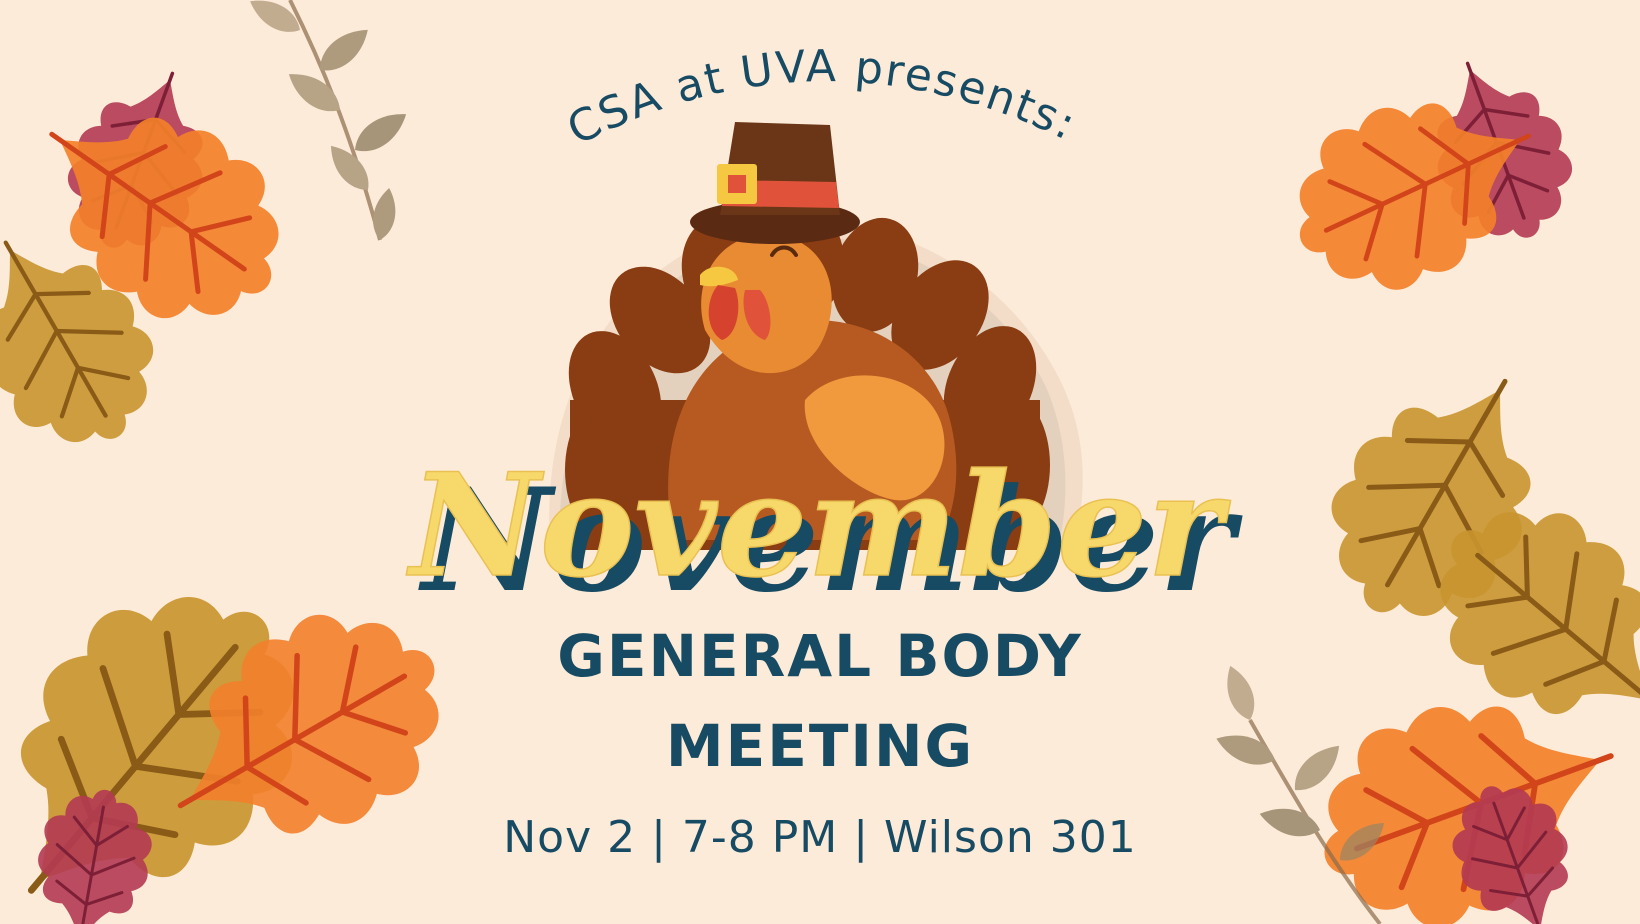 The height and width of the screenshot is (924, 1640). What do you see at coordinates (820, 656) in the screenshot?
I see `subtitle-line-1: GENERAL BODY` at bounding box center [820, 656].